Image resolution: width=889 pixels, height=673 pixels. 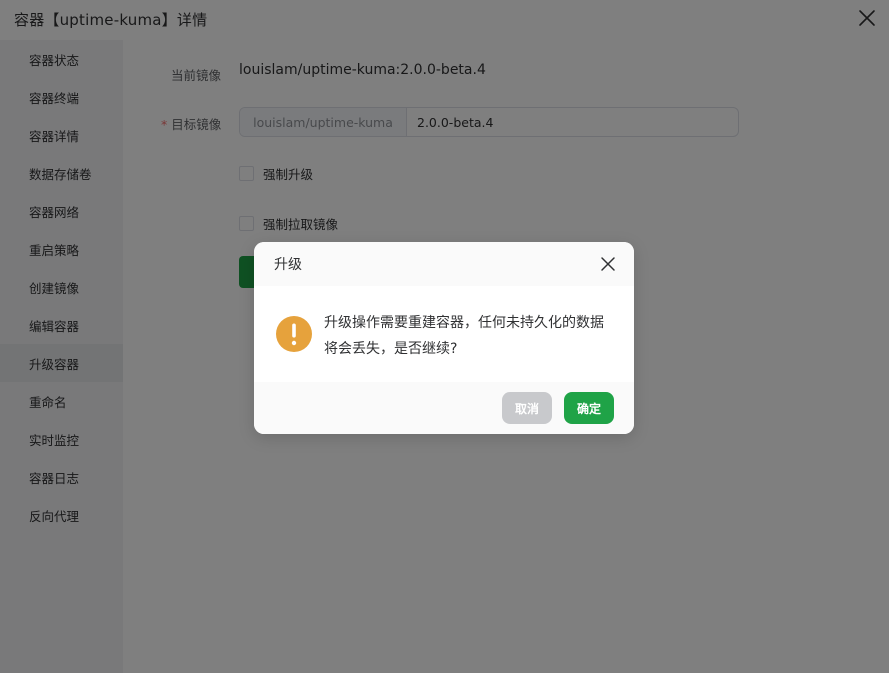 I want to click on dialog-body: 升级操作需要重建容器，任何未持久化的数据将会丢失，是否继续?, so click(x=444, y=334).